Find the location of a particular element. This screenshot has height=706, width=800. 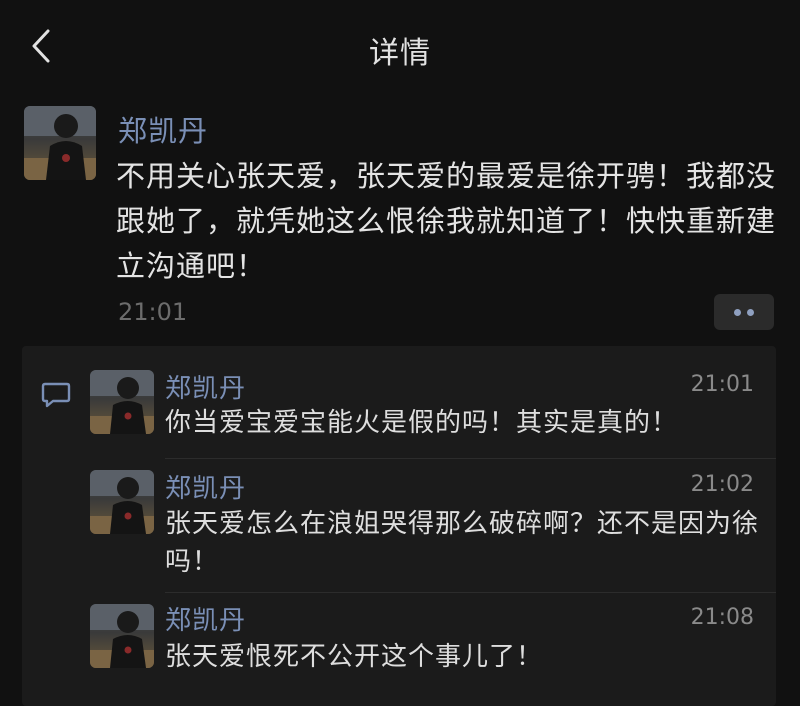

comment-timestamp: 21:01 is located at coordinates (722, 384).